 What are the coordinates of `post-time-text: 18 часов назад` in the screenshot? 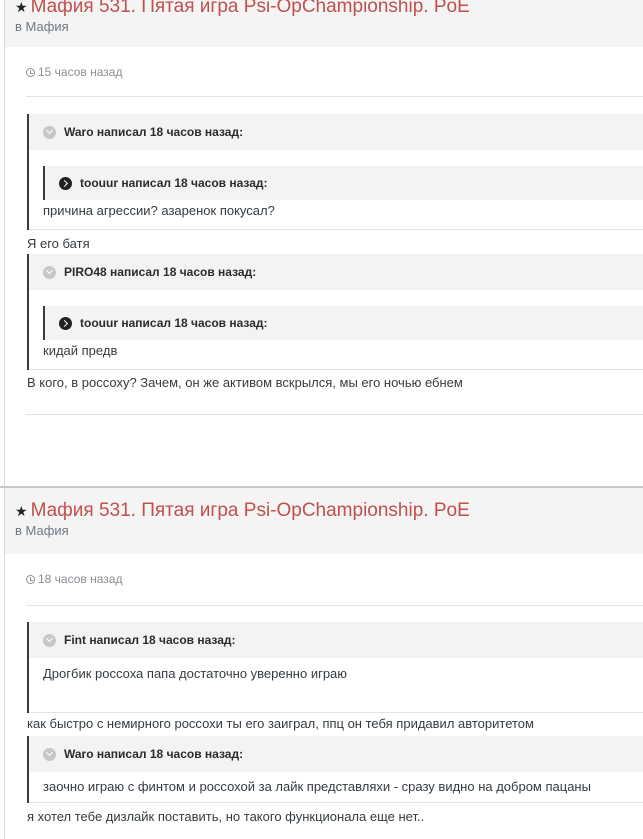 It's located at (80, 579).